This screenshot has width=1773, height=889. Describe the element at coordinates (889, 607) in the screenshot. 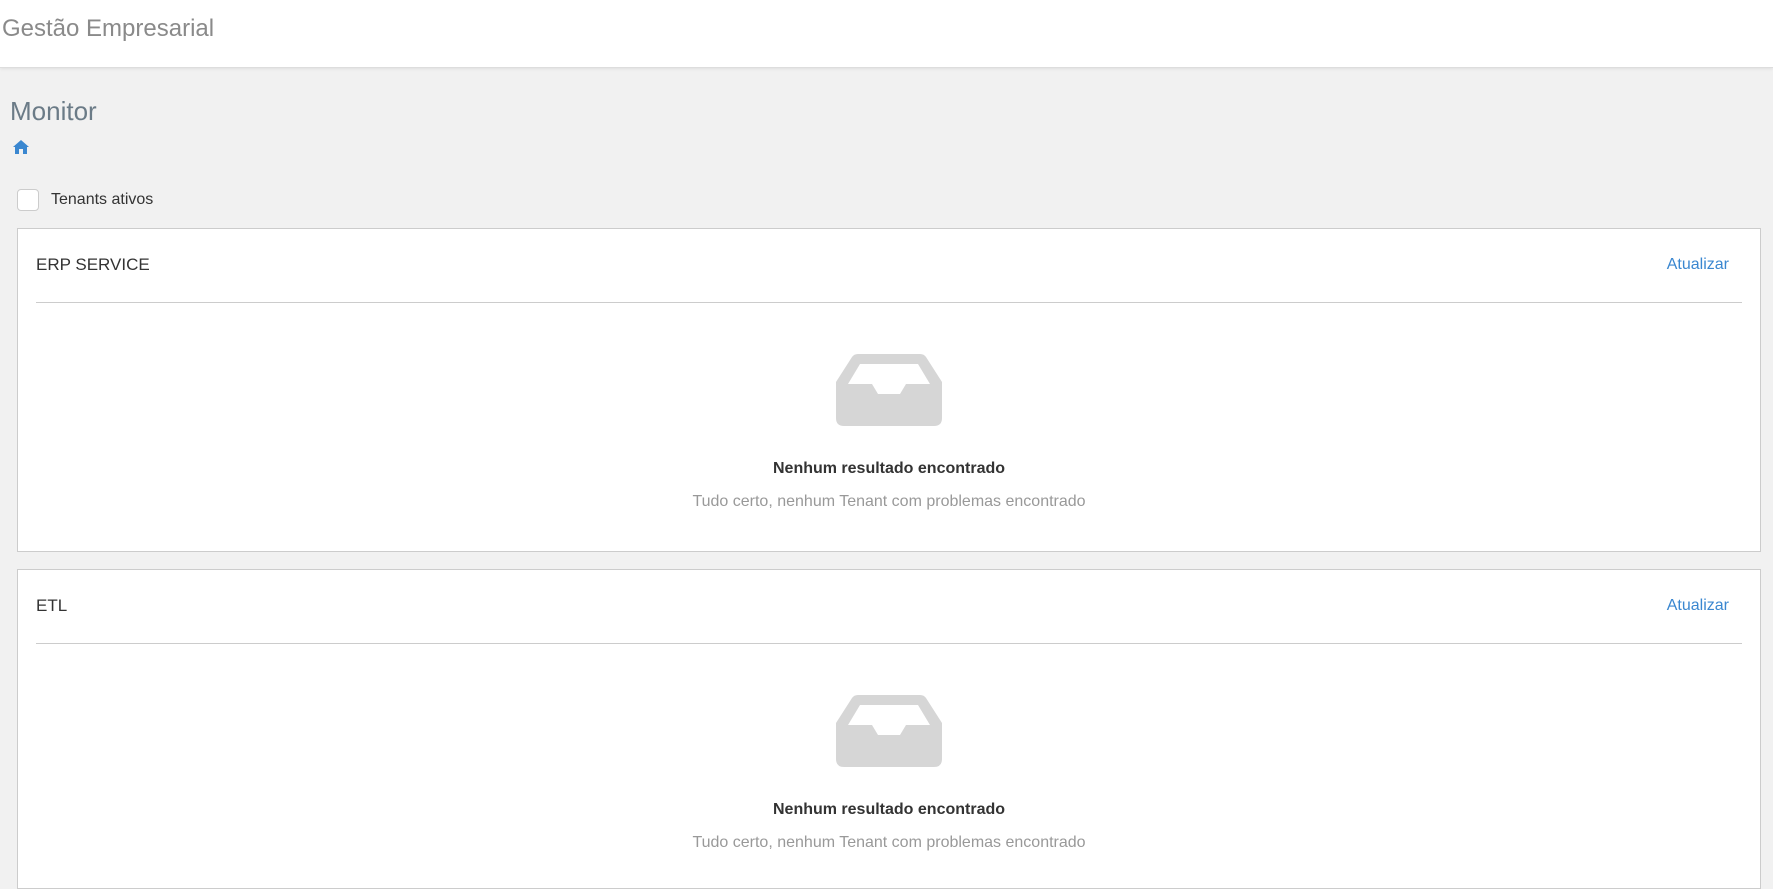

I see `panel-header: ETL Atualizar` at that location.